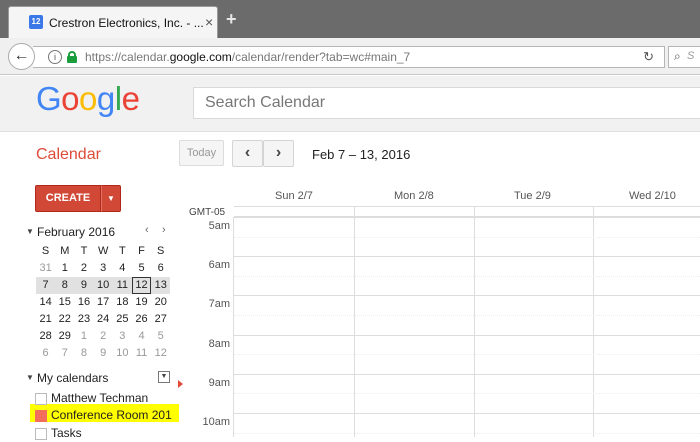  I want to click on mini-calendar-day: 24, so click(103, 319).